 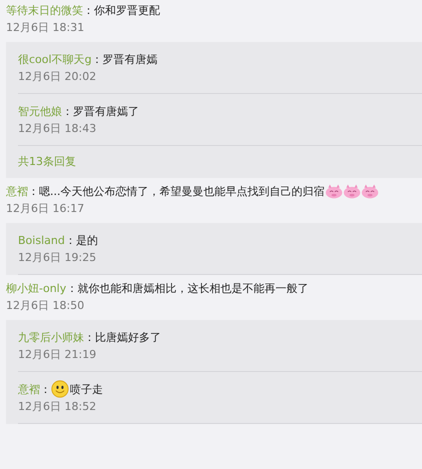 I want to click on reply-text: ：罗晋有唐嫣了, so click(x=100, y=111).